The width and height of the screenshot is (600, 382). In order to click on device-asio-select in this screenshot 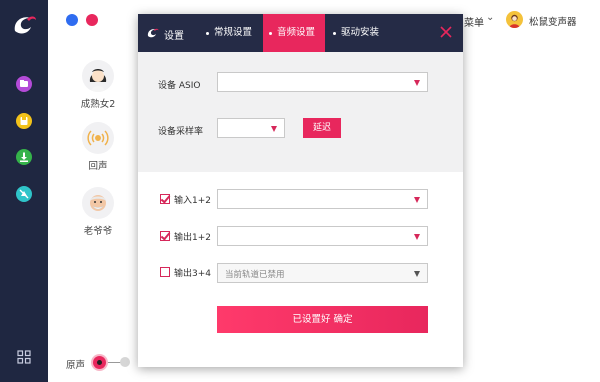, I will do `click(322, 82)`.